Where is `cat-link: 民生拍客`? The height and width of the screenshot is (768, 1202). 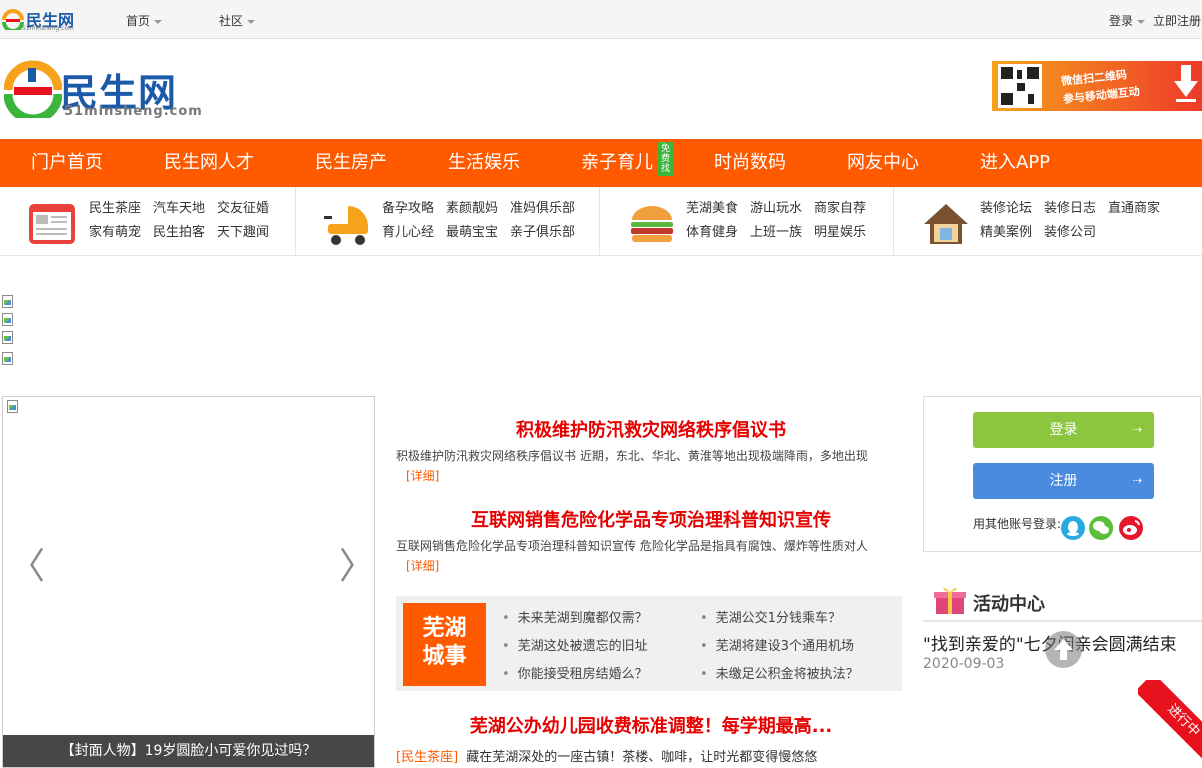 cat-link: 民生拍客 is located at coordinates (179, 232).